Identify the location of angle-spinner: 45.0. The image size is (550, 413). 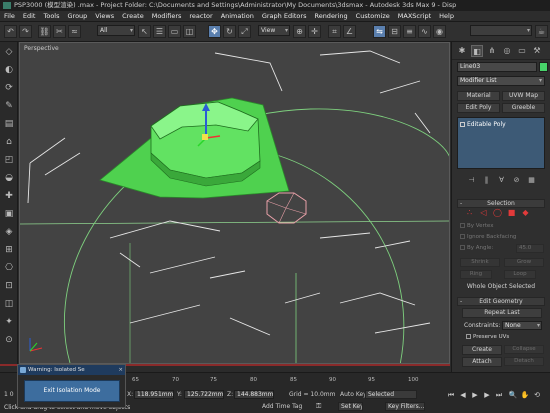
(530, 248).